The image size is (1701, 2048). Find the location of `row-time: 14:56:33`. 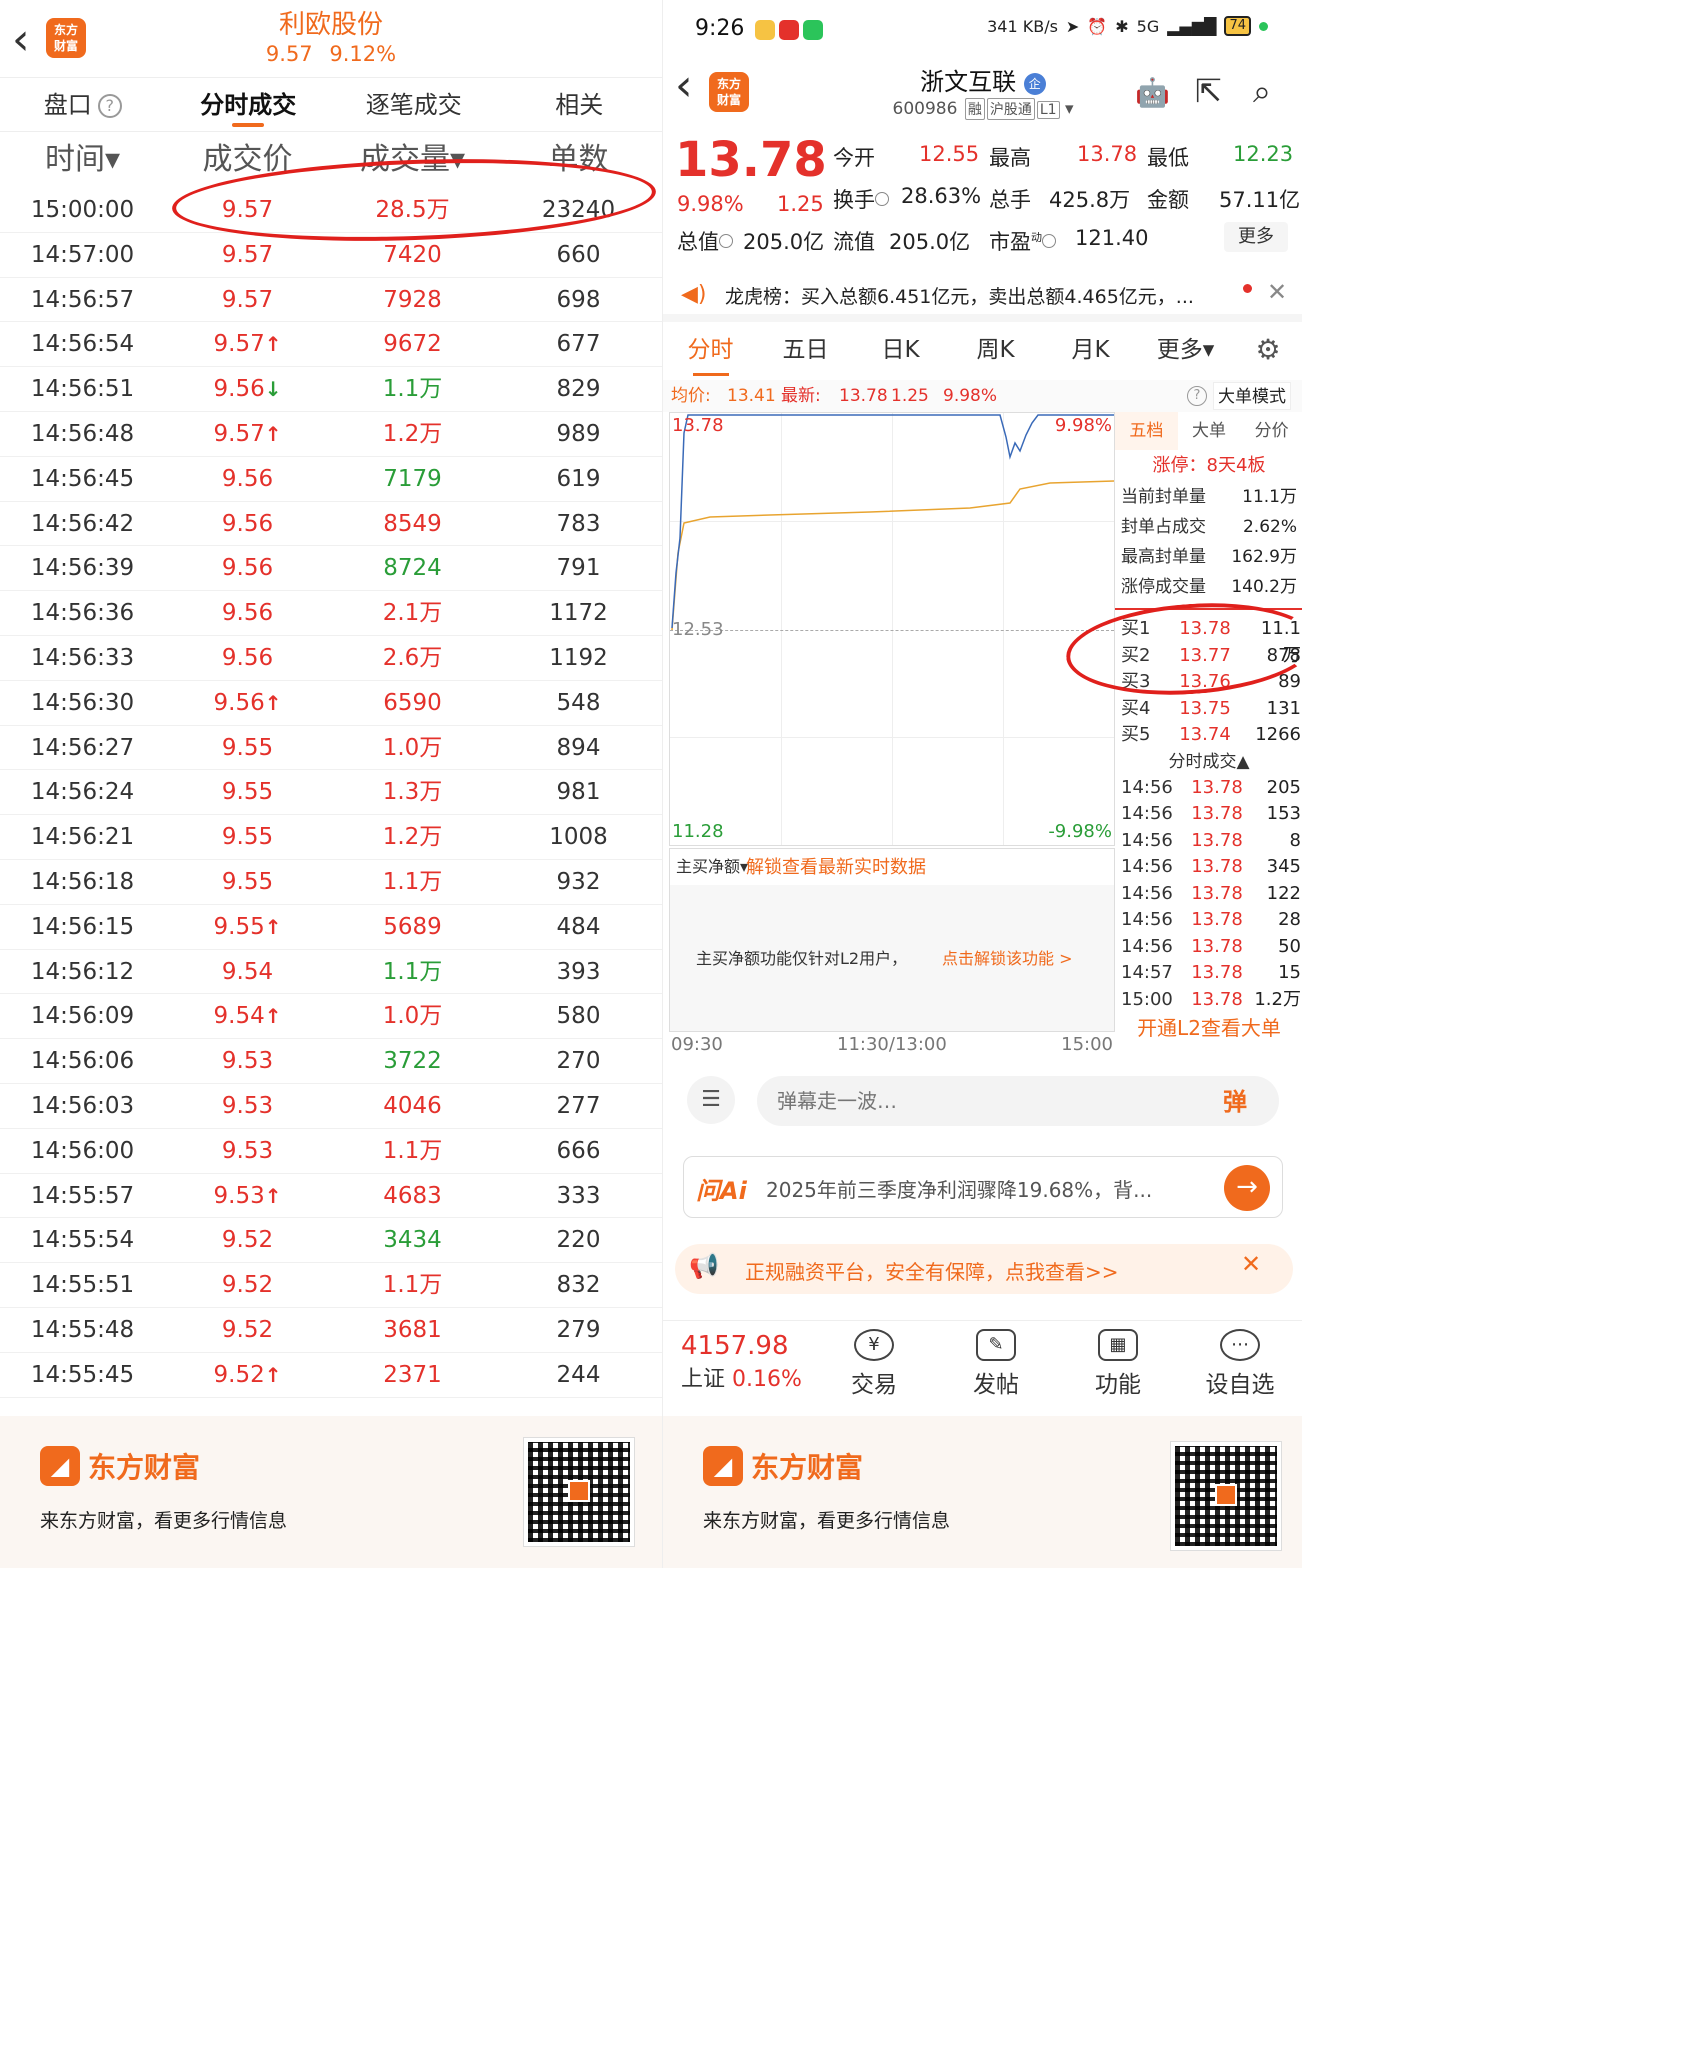

row-time: 14:56:33 is located at coordinates (82, 657).